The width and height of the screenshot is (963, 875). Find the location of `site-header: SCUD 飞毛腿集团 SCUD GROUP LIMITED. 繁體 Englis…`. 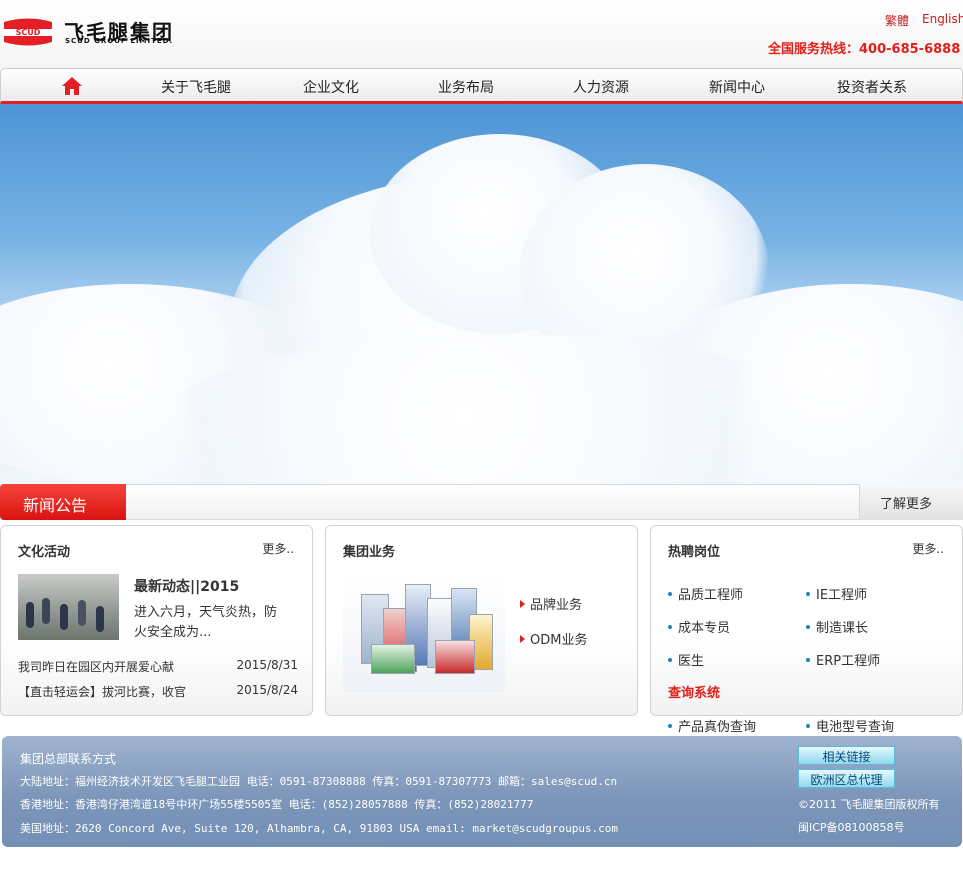

site-header: SCUD 飞毛腿集团 SCUD GROUP LIMITED. 繁體 Englis… is located at coordinates (481, 34).